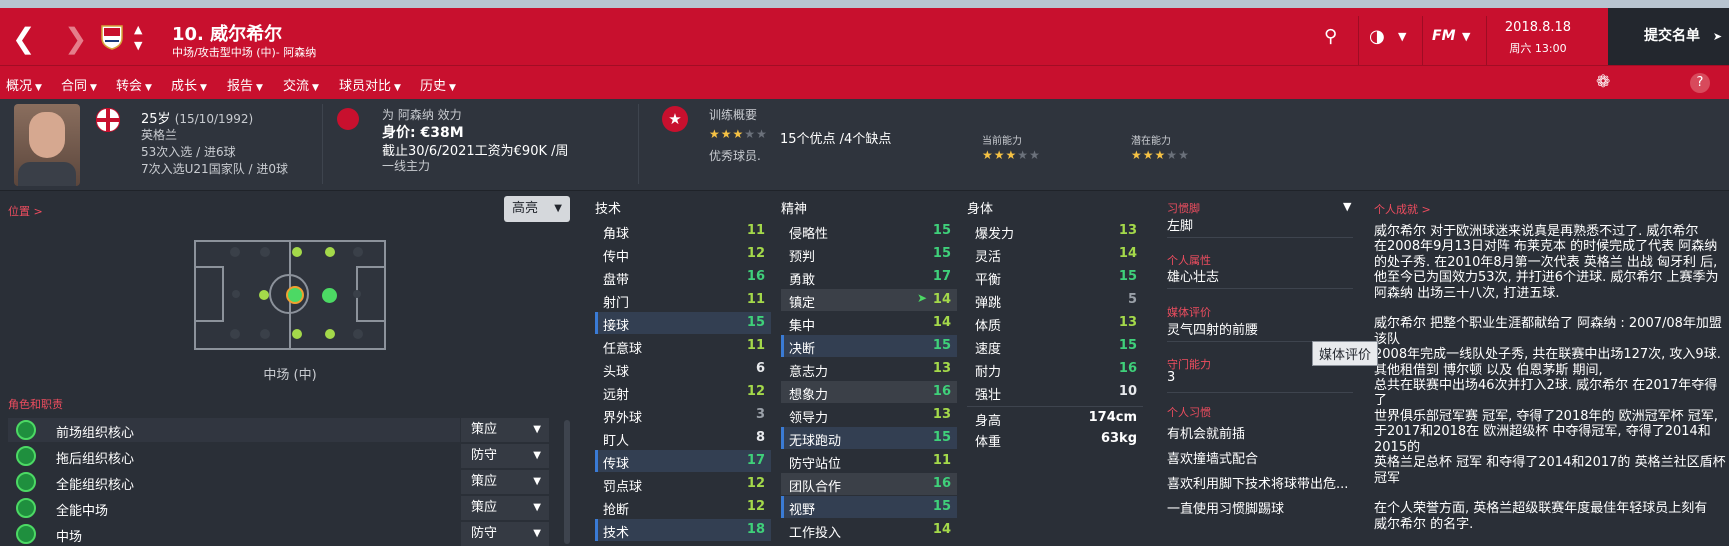 Image resolution: width=1729 pixels, height=546 pixels. I want to click on attribute-row: 爆发力 13, so click(1055, 231).